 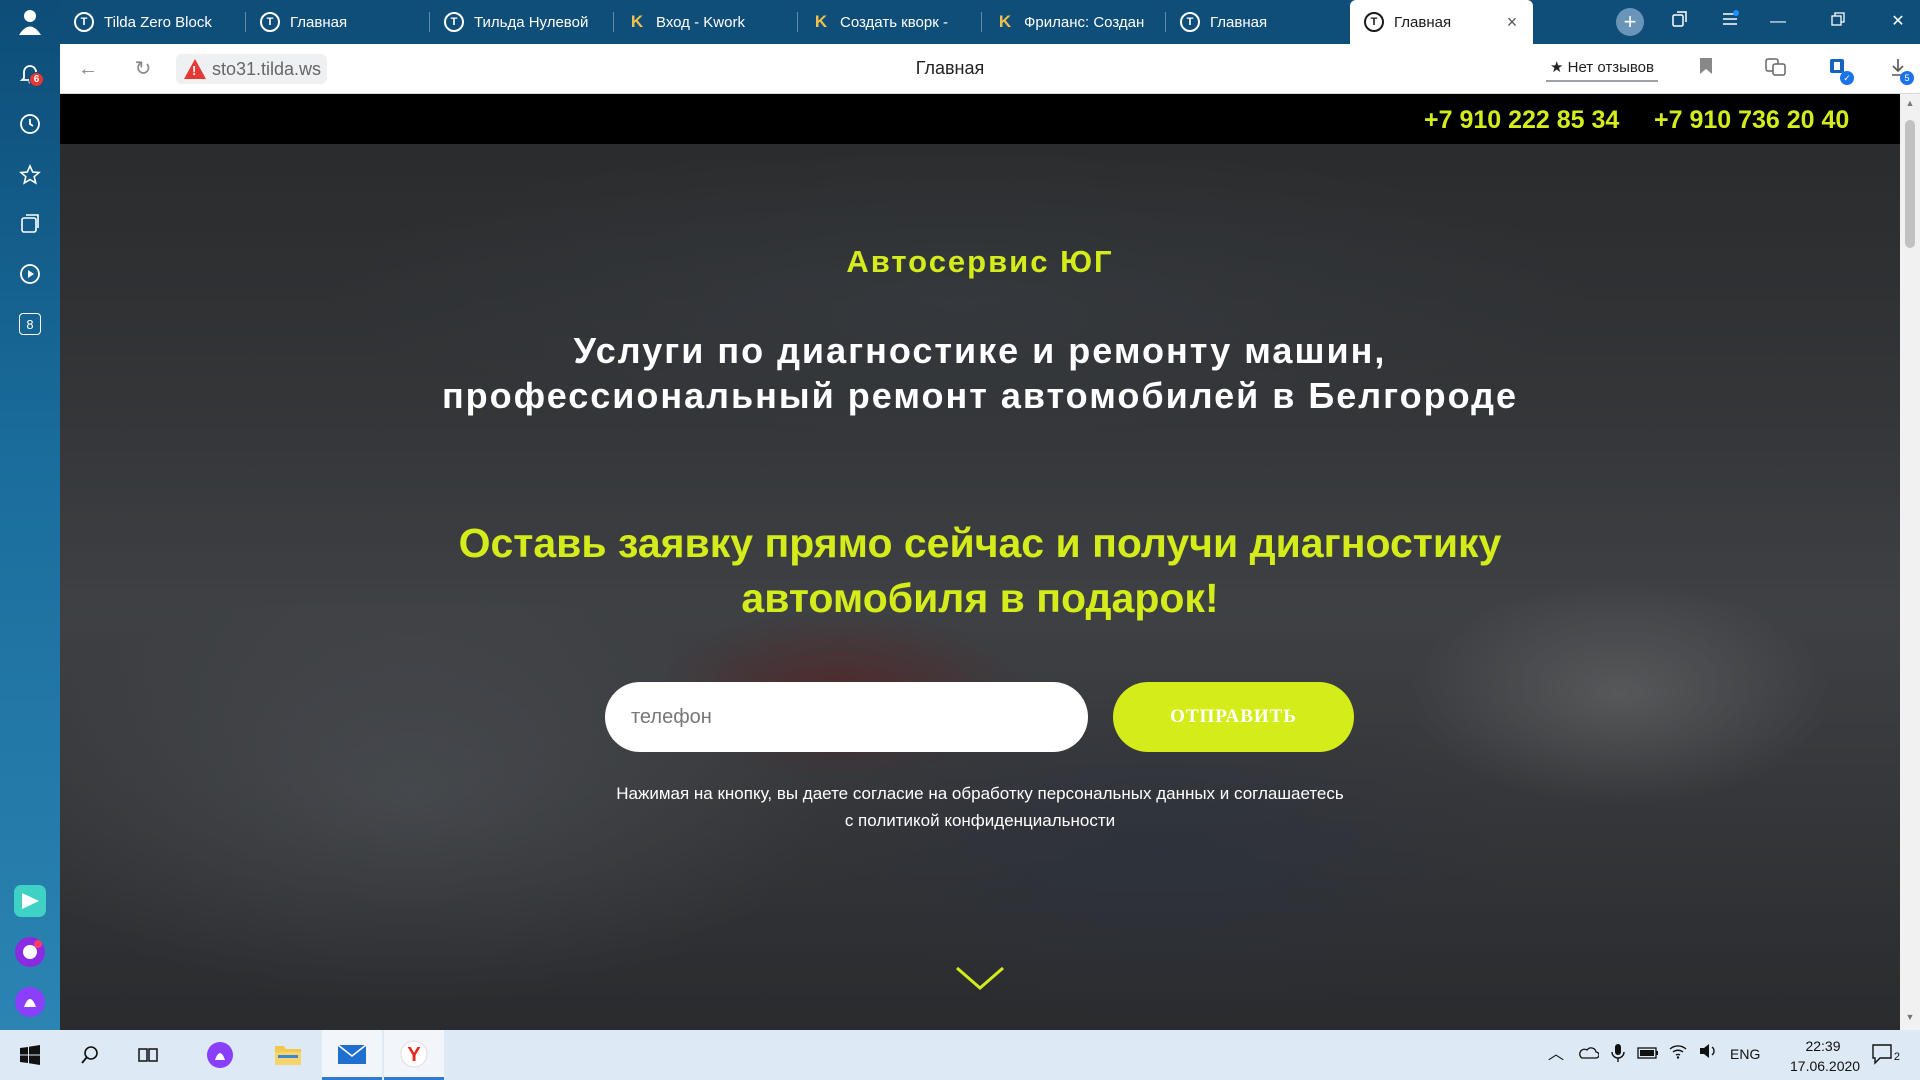 I want to click on counter-label: 8, so click(x=30, y=324).